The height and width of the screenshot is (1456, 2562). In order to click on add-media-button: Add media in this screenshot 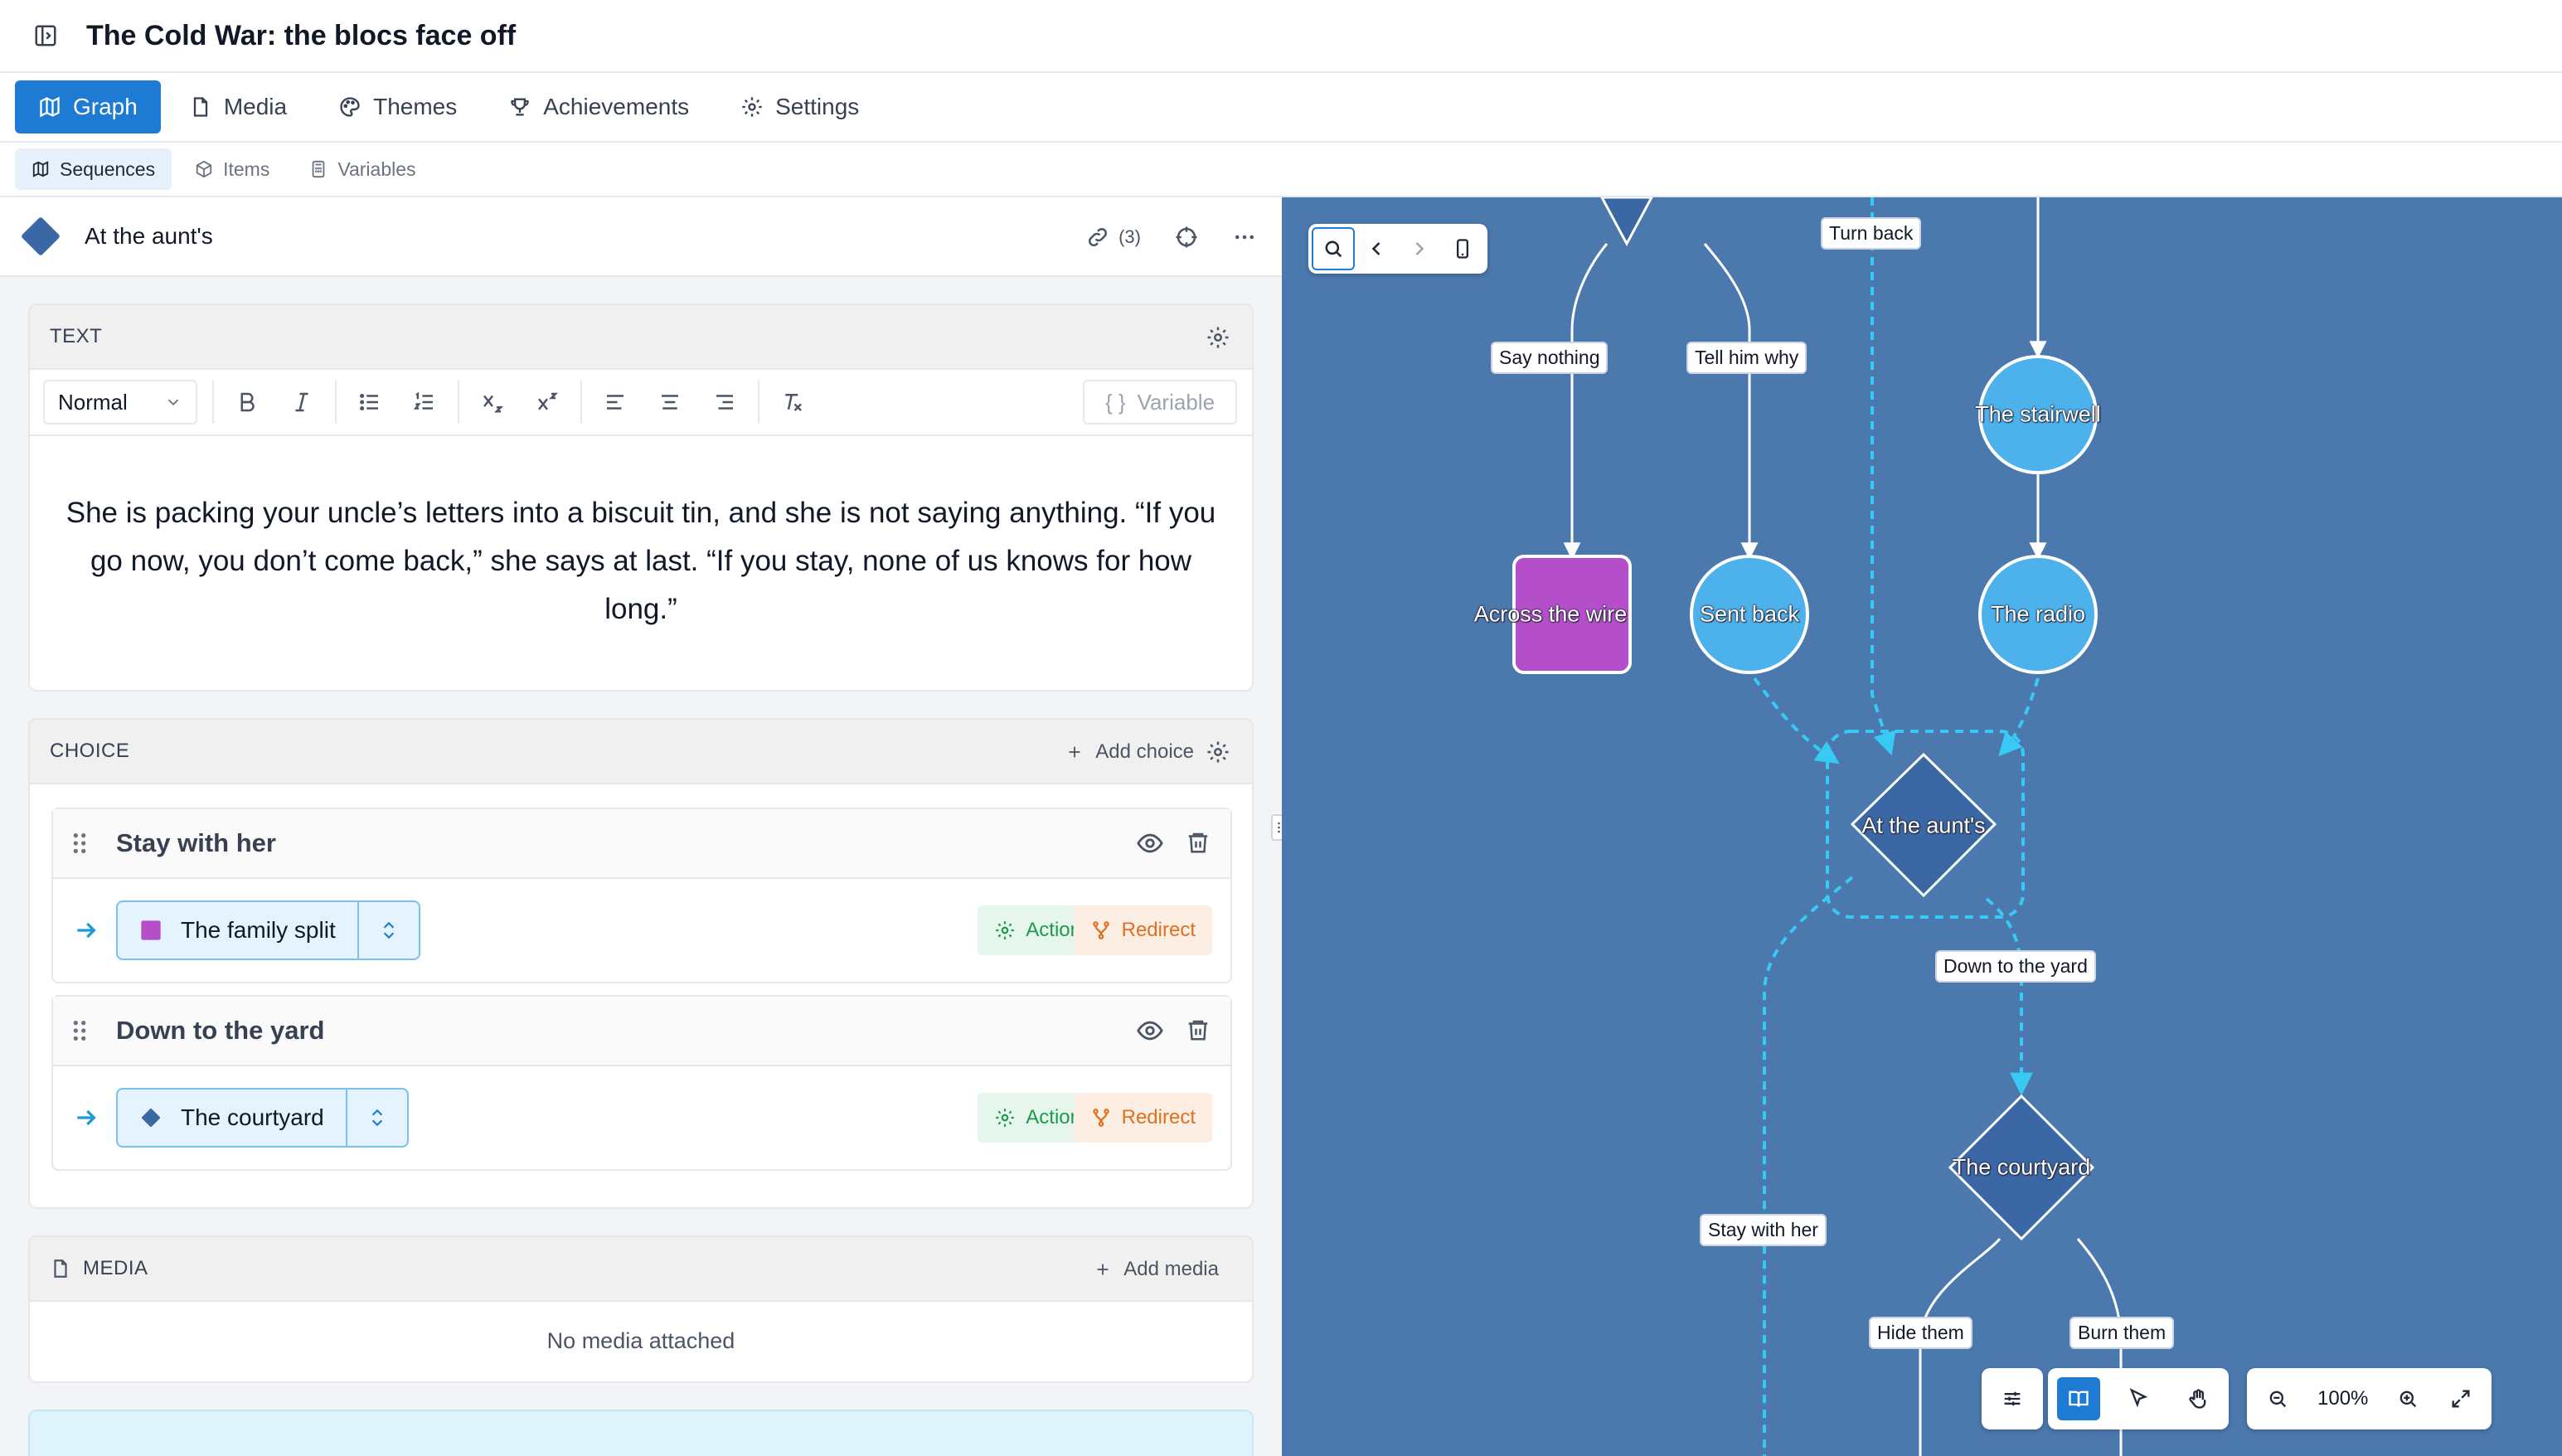, I will do `click(1156, 1269)`.